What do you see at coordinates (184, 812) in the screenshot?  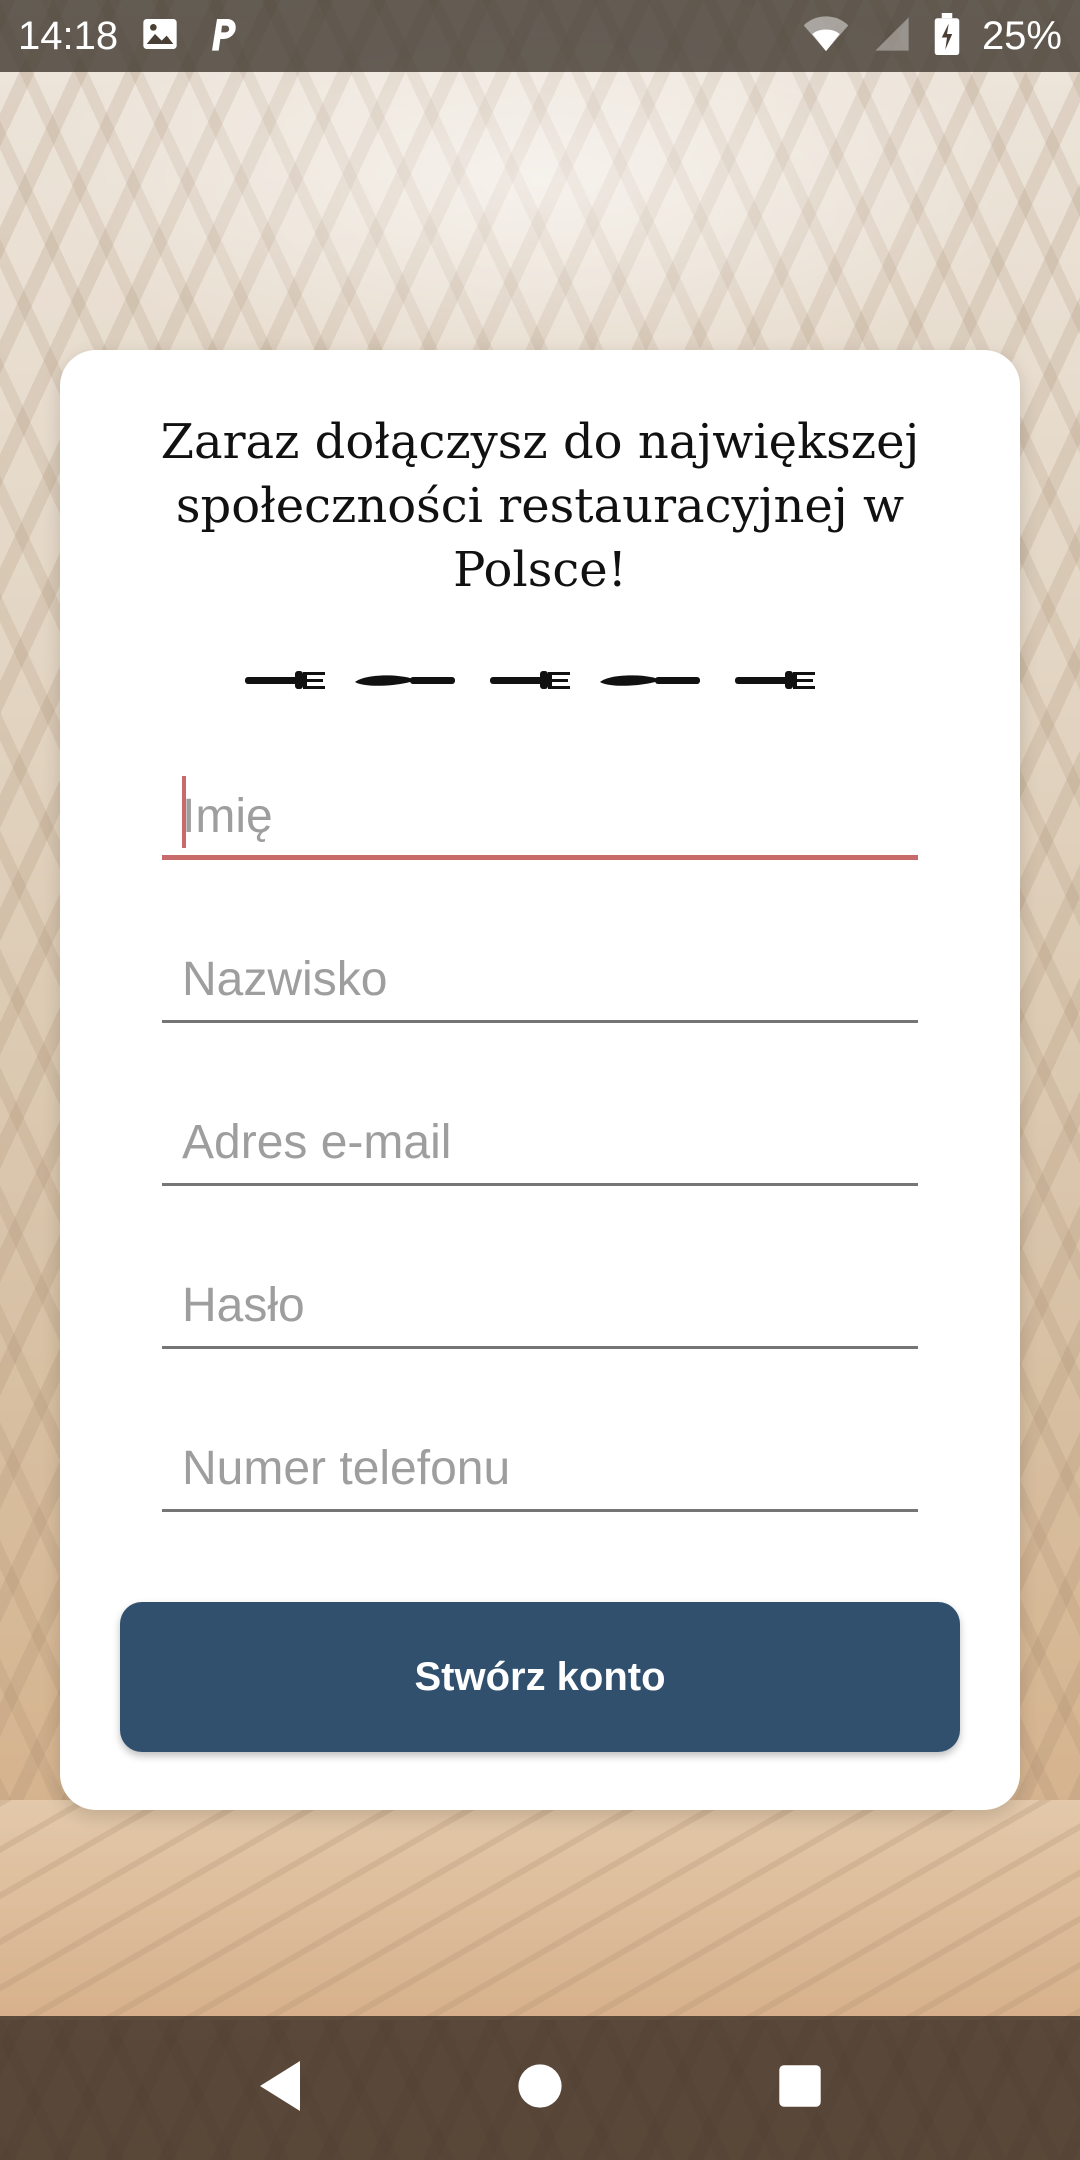 I see `text-cursor` at bounding box center [184, 812].